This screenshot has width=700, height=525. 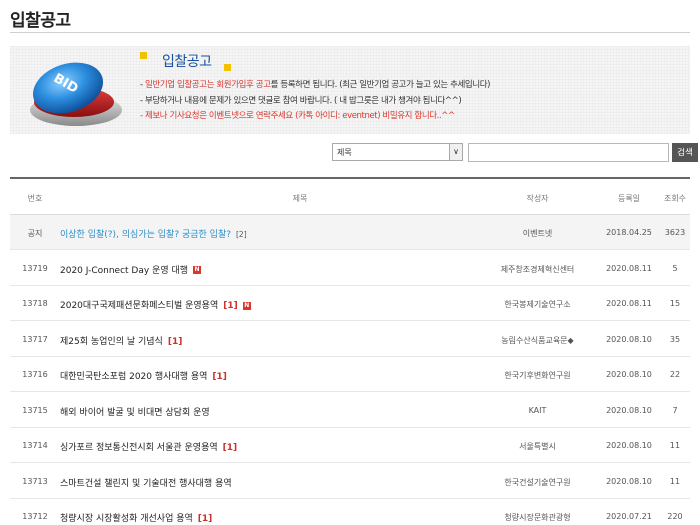 I want to click on search-input, so click(x=568, y=152).